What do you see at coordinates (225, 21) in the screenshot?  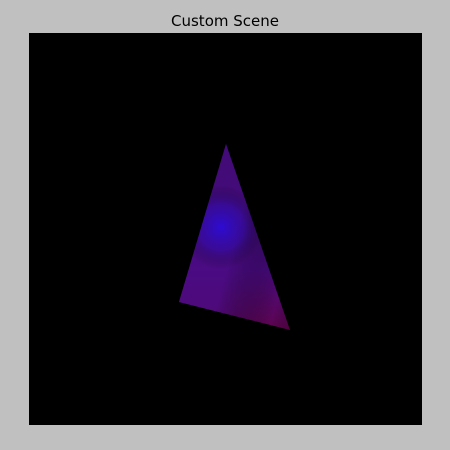 I see `window-title: Custom Scene` at bounding box center [225, 21].